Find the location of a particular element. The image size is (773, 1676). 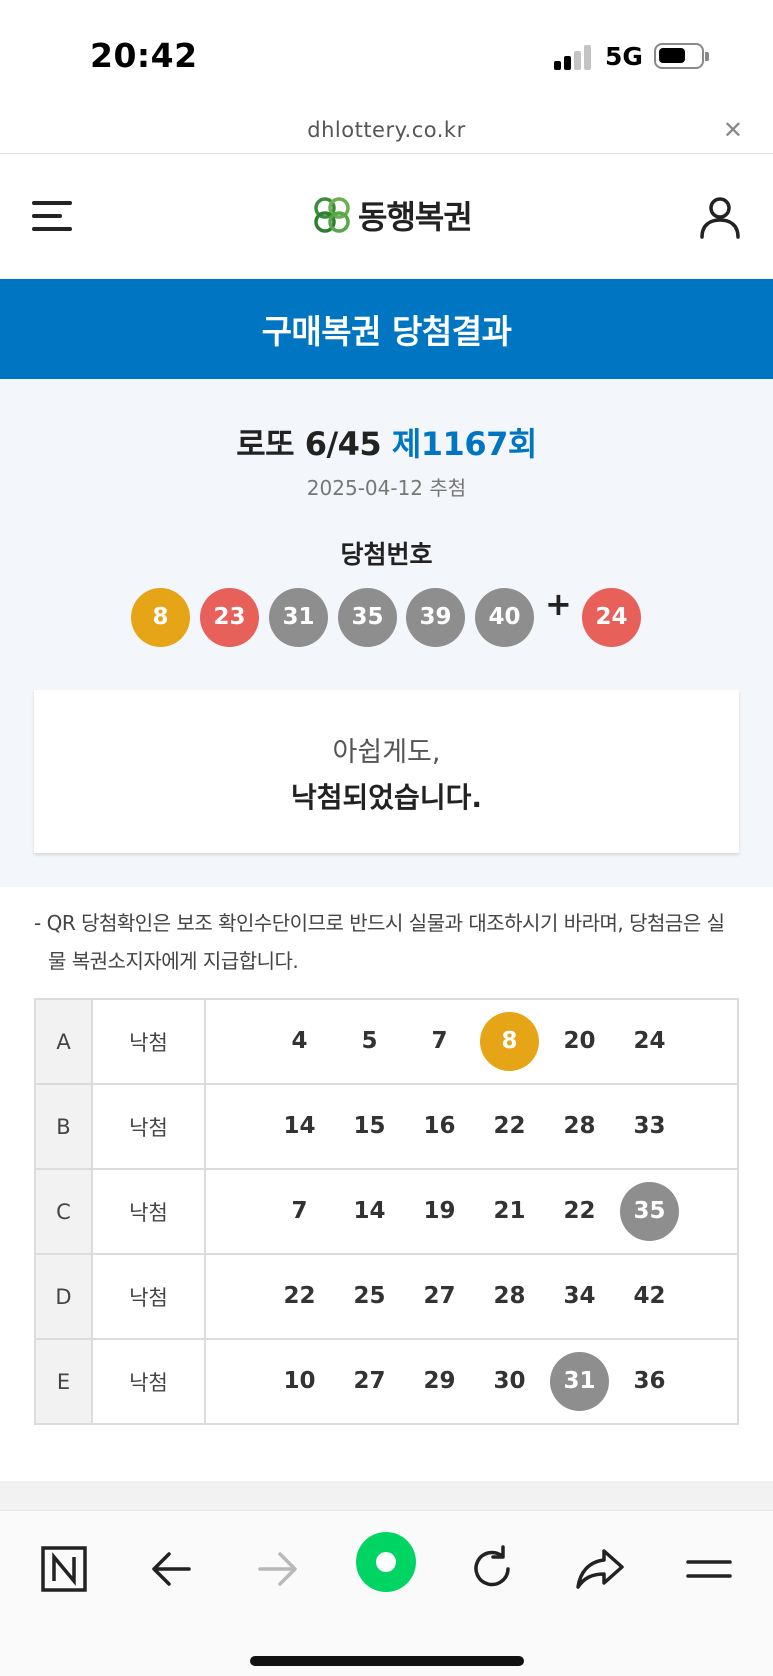

back-arrow-icon is located at coordinates (171, 1569).